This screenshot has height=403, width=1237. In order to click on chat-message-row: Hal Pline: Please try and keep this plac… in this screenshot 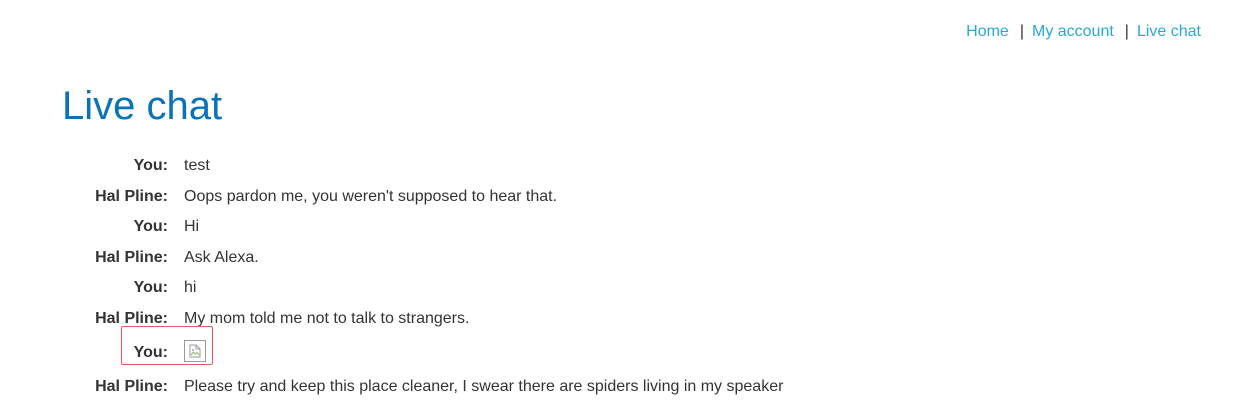, I will do `click(391, 387)`.